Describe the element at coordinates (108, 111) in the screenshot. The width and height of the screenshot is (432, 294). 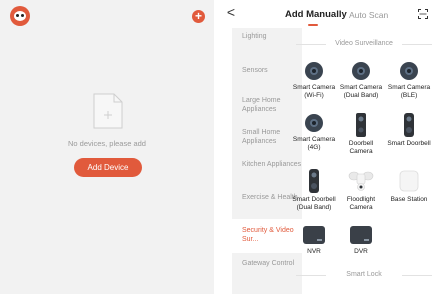
I see `empty-document-icon` at that location.